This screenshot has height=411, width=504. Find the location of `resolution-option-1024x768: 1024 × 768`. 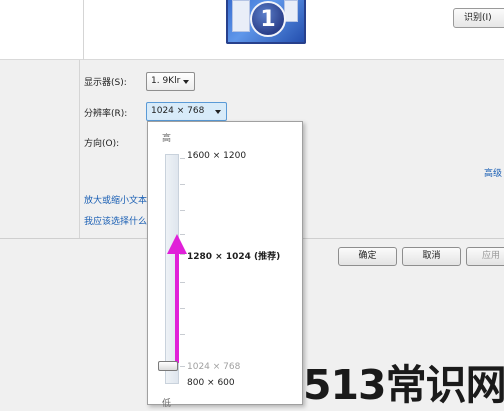

resolution-option-1024x768: 1024 × 768 is located at coordinates (213, 367).